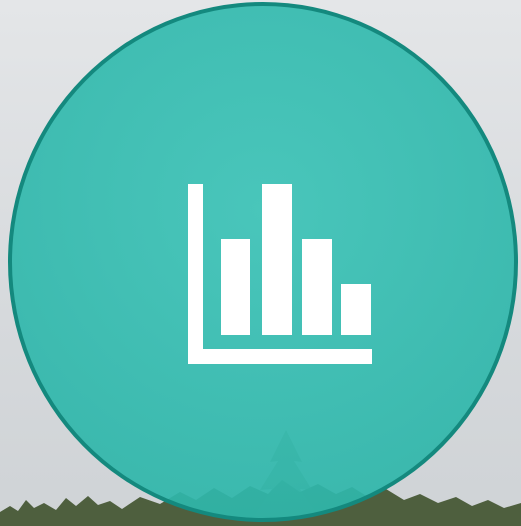 Image resolution: width=521 pixels, height=526 pixels. What do you see at coordinates (280, 356) in the screenshot?
I see `x-axis-line` at bounding box center [280, 356].